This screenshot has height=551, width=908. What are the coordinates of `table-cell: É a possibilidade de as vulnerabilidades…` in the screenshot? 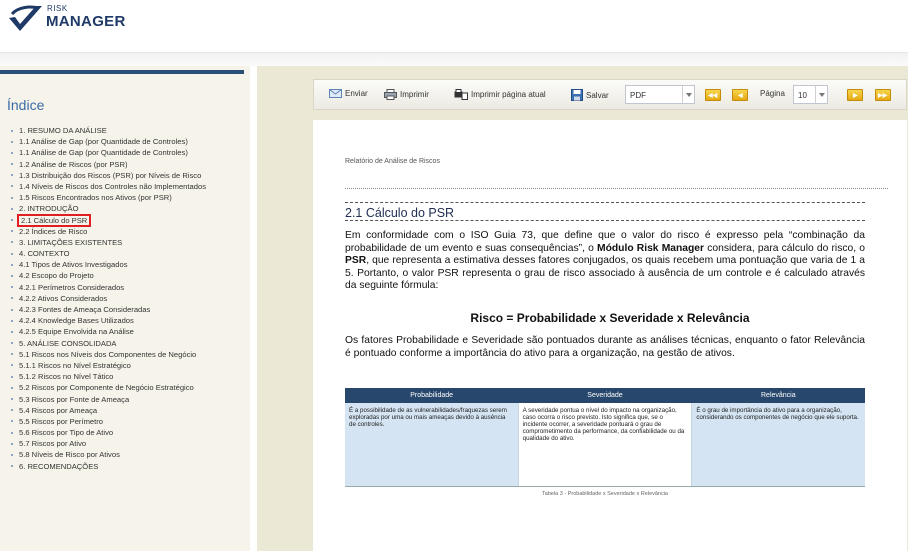 It's located at (431, 444).